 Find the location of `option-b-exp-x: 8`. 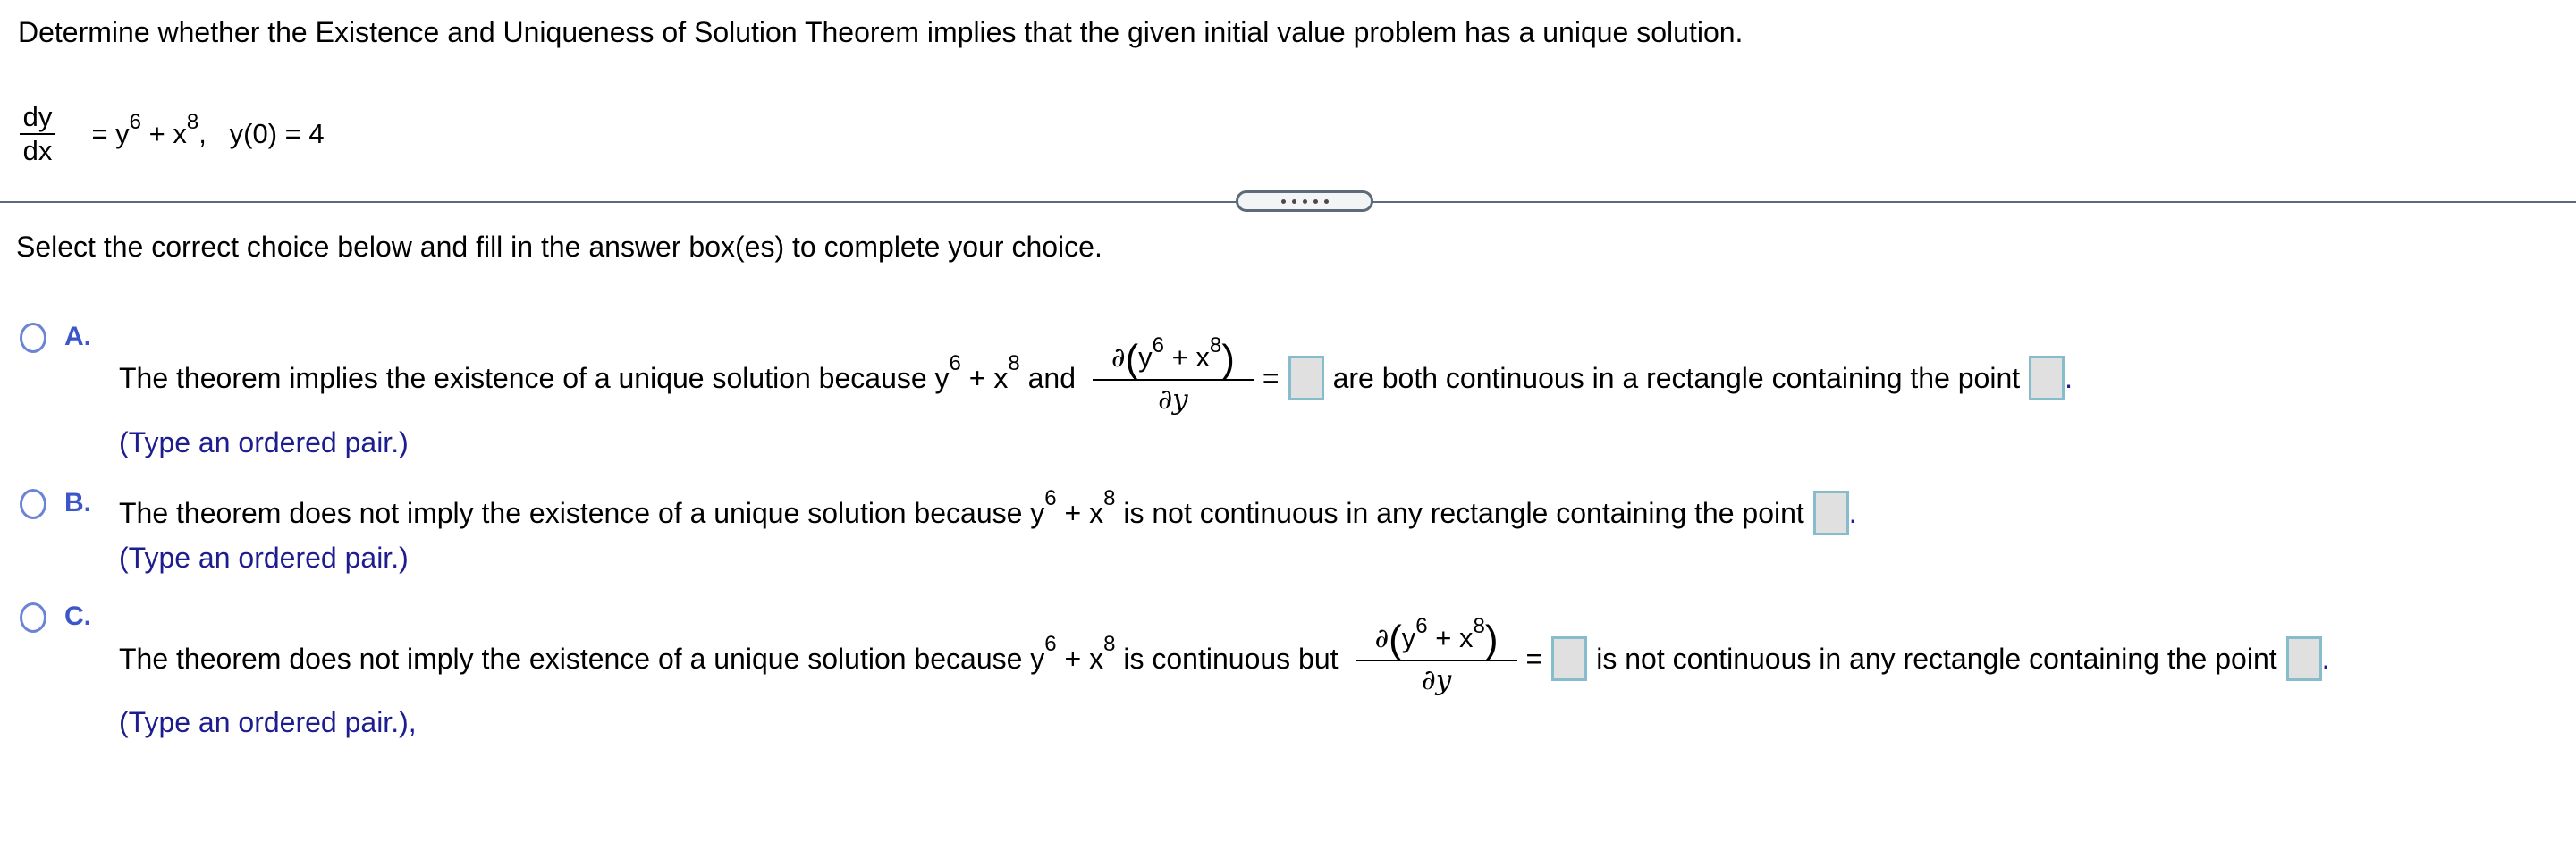

option-b-exp-x: 8 is located at coordinates (1109, 498).